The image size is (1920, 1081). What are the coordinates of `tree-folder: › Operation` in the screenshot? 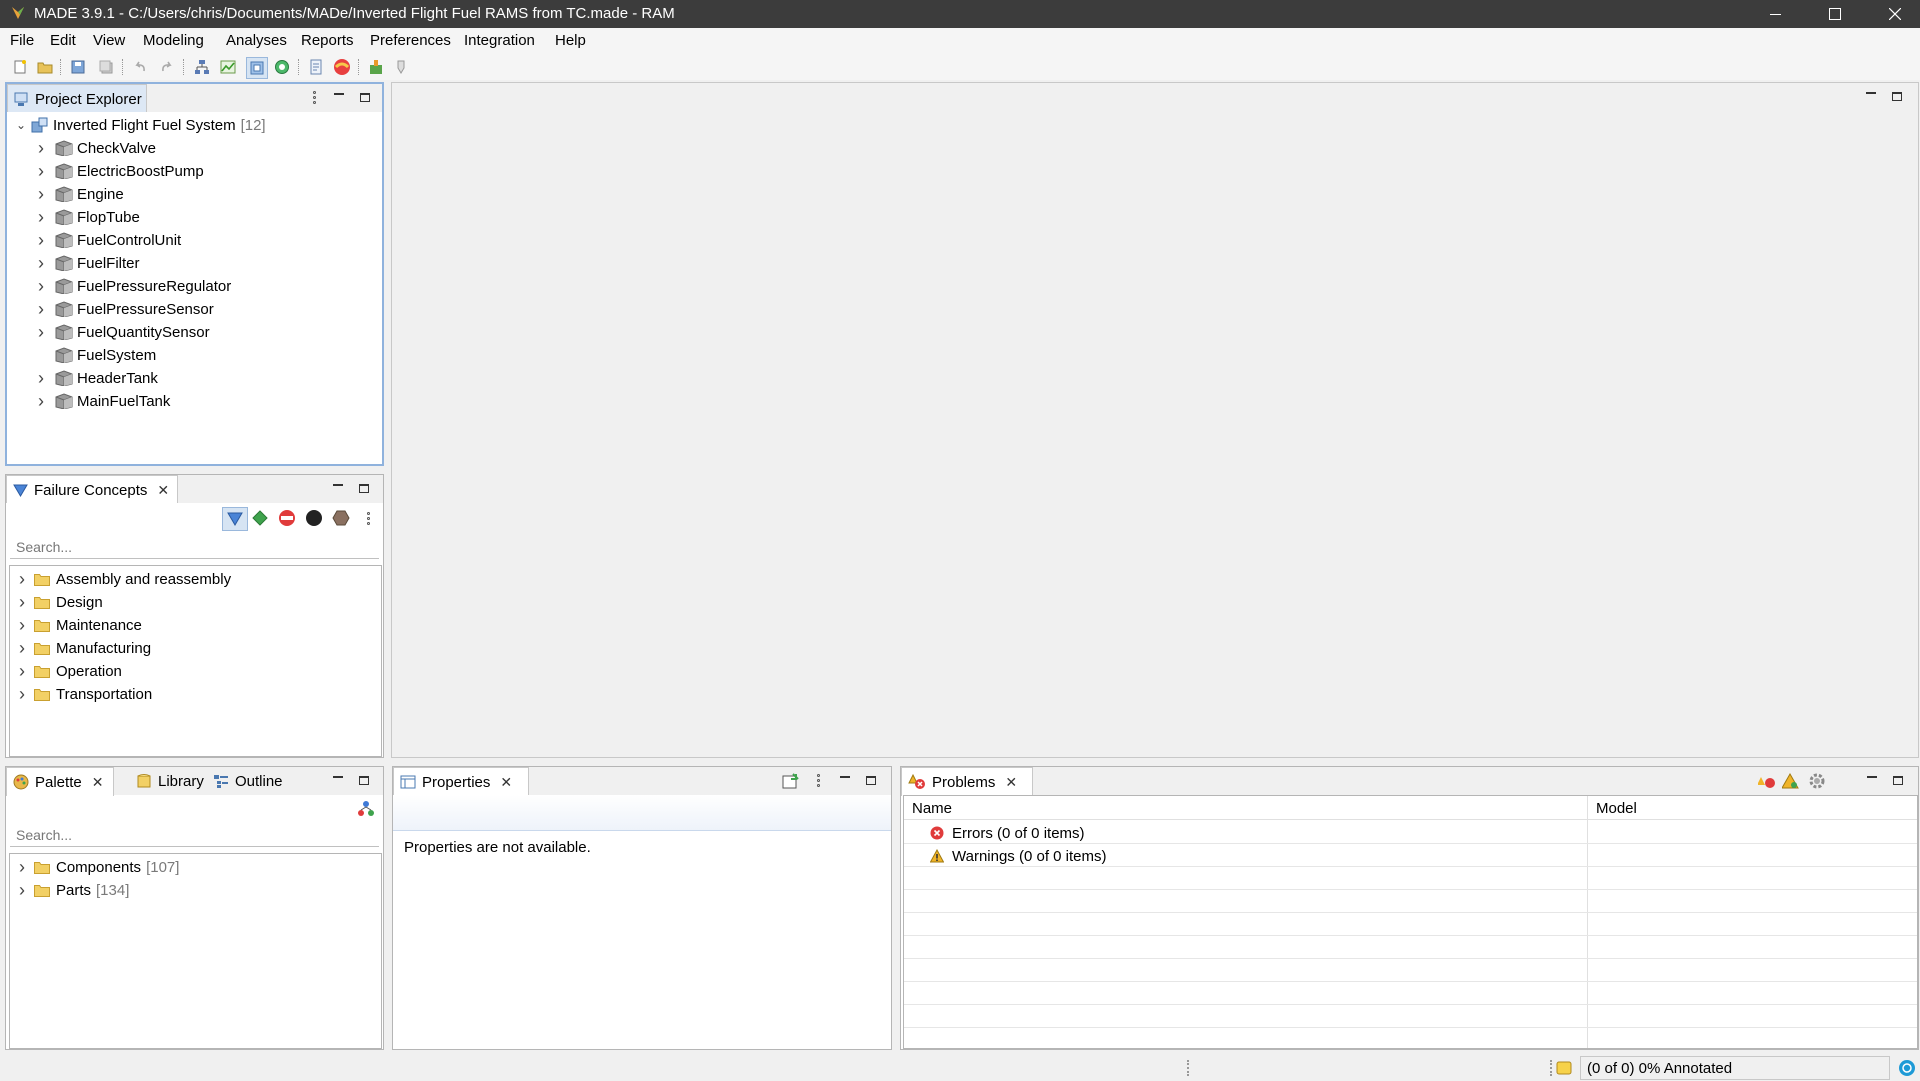 It's located at (69, 671).